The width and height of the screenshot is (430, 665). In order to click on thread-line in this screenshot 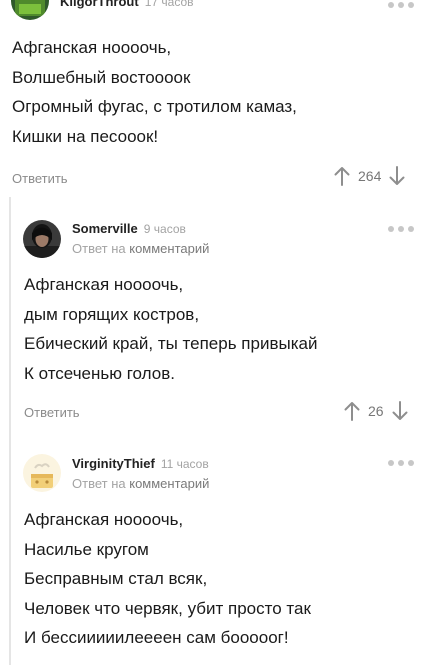, I will do `click(10, 431)`.